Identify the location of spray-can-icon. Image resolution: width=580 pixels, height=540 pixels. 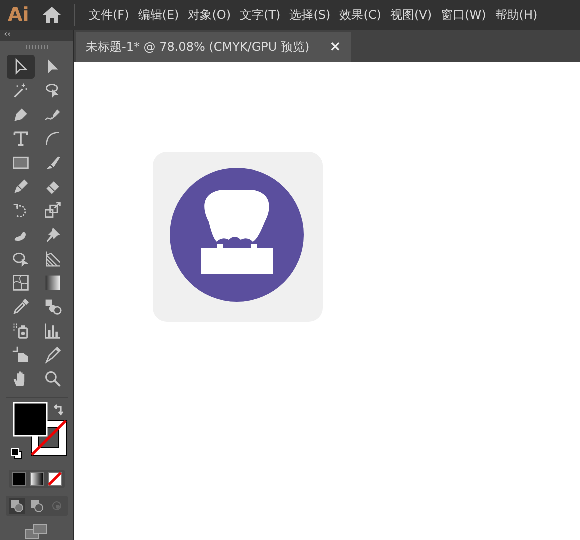
(21, 331).